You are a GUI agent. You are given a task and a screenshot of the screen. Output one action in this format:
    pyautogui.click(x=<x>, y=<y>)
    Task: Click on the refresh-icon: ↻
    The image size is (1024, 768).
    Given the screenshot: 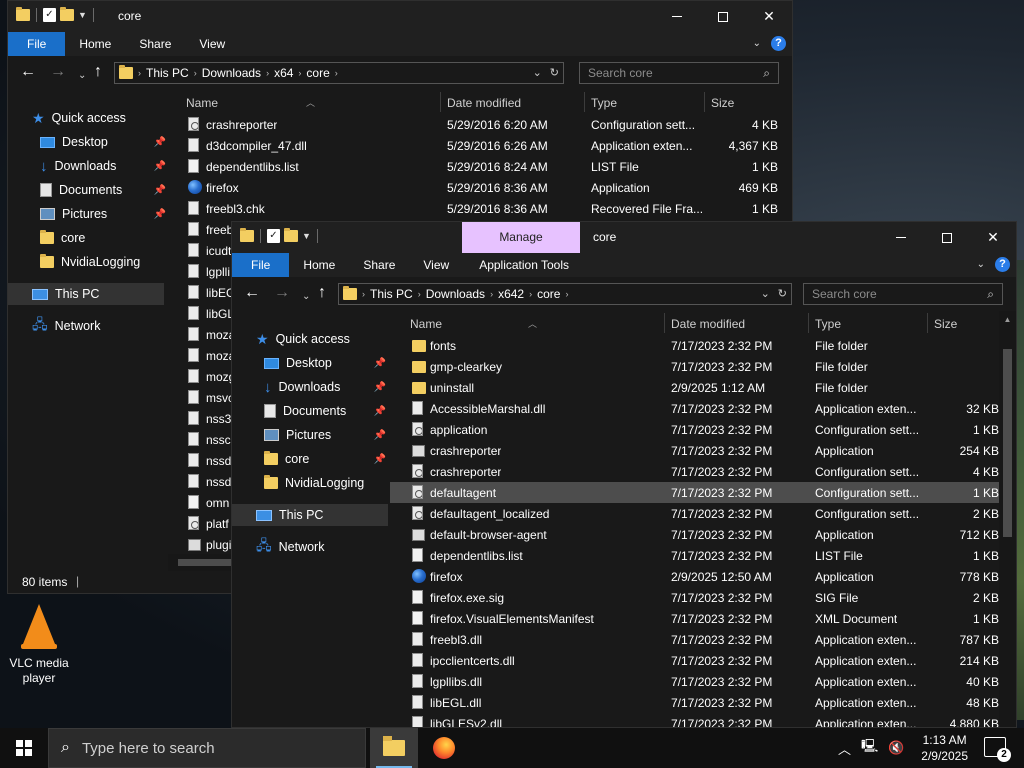 What is the action you would take?
    pyautogui.click(x=782, y=293)
    